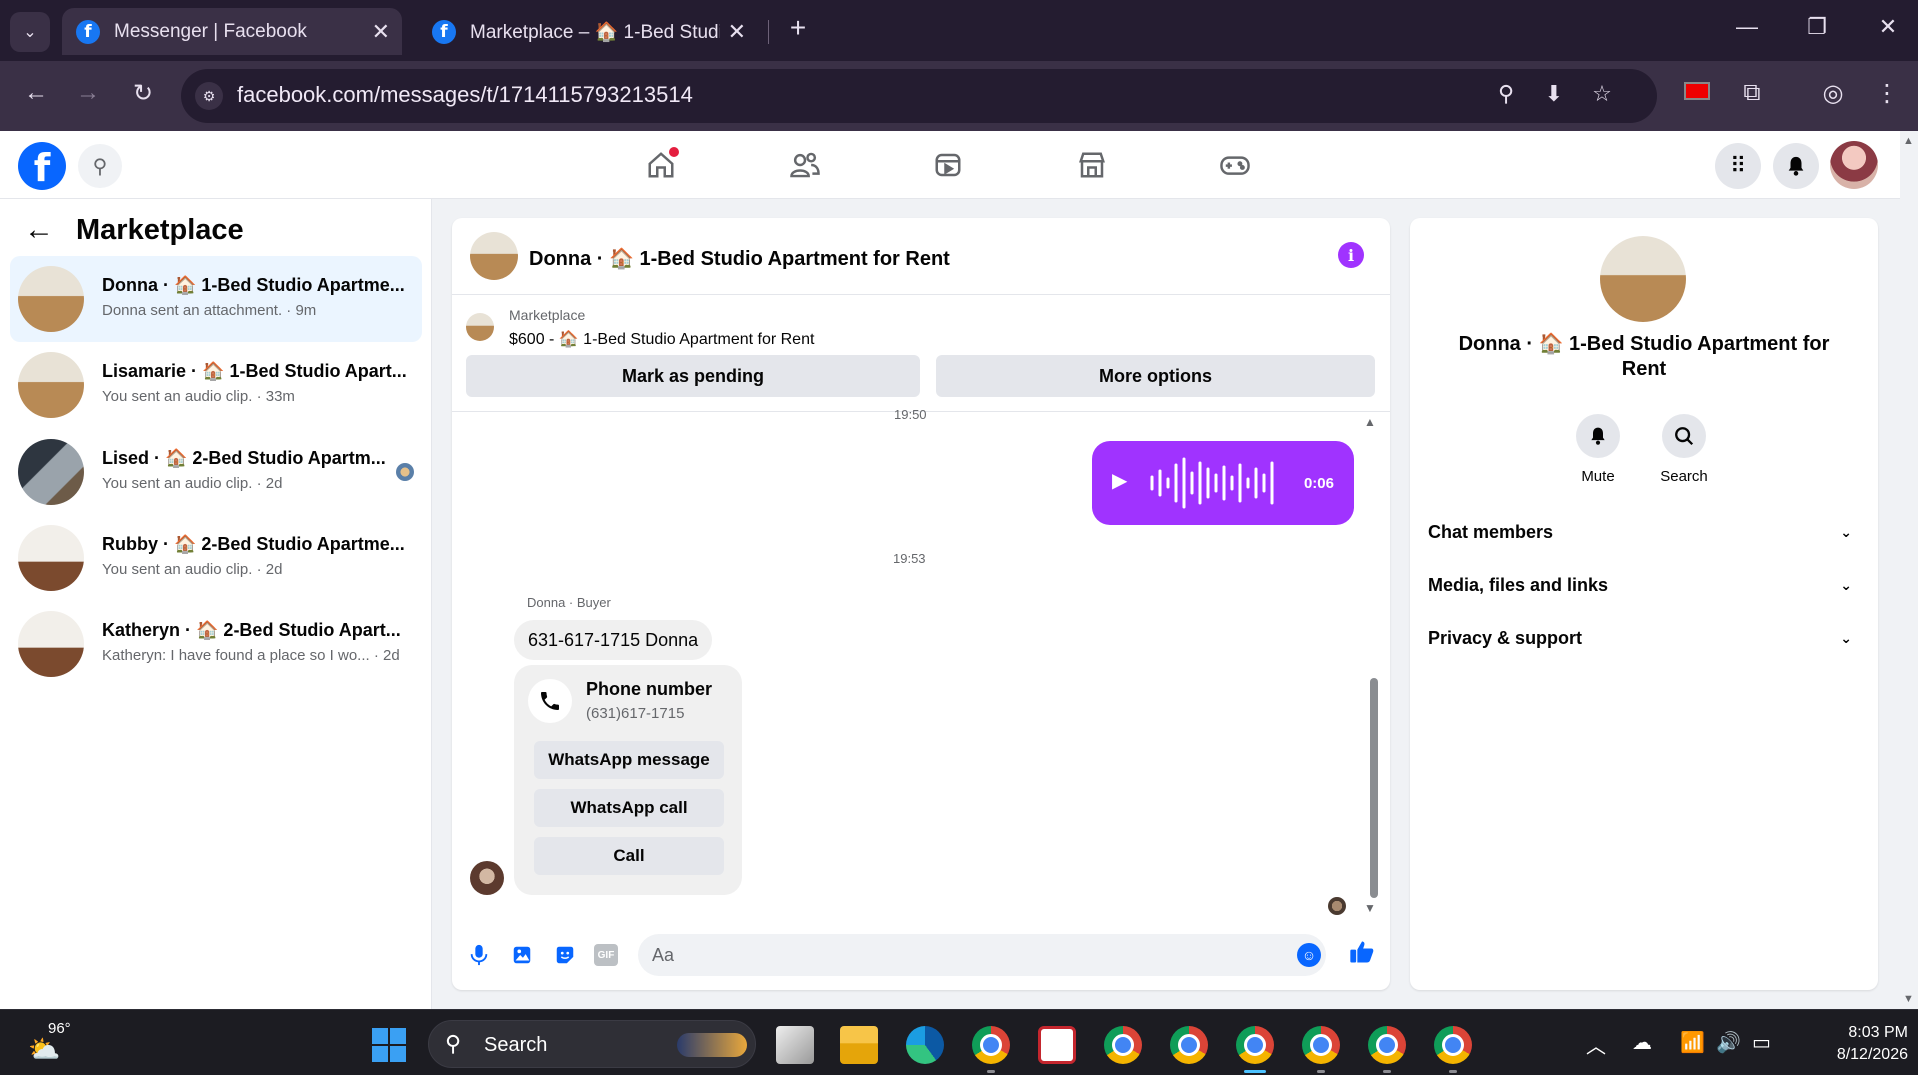 This screenshot has width=1918, height=1075. Describe the element at coordinates (565, 955) in the screenshot. I see `sticker-icon` at that location.